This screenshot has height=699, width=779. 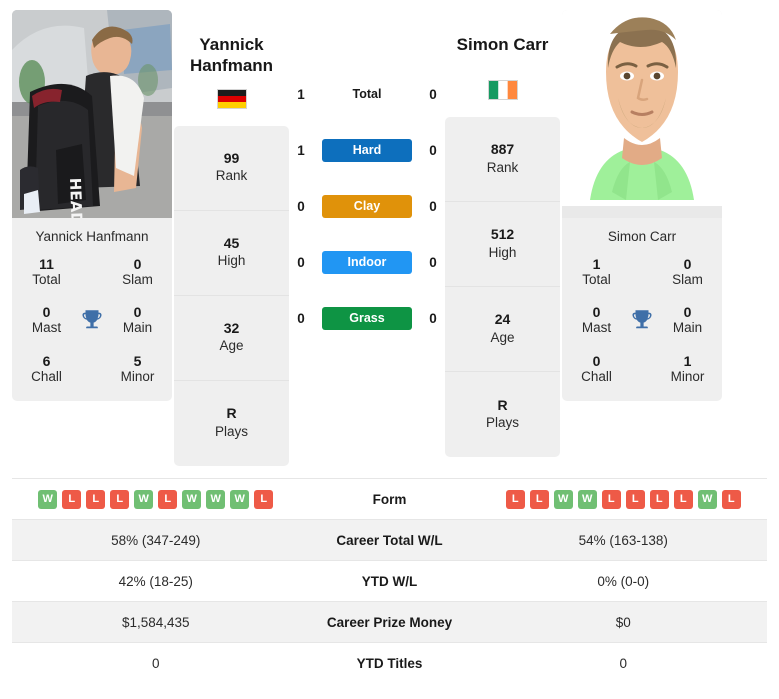 I want to click on table-row-label: YTD W/L, so click(x=389, y=581).